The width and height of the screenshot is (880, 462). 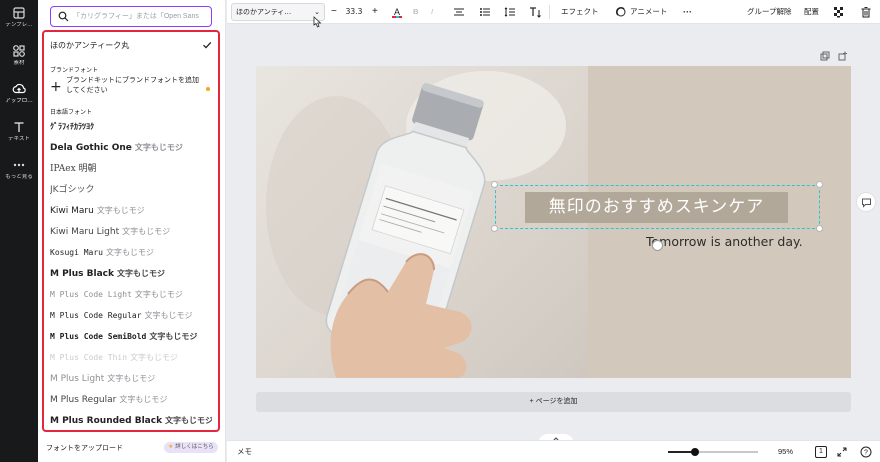 I want to click on more-options-icon: ···, so click(x=687, y=12).